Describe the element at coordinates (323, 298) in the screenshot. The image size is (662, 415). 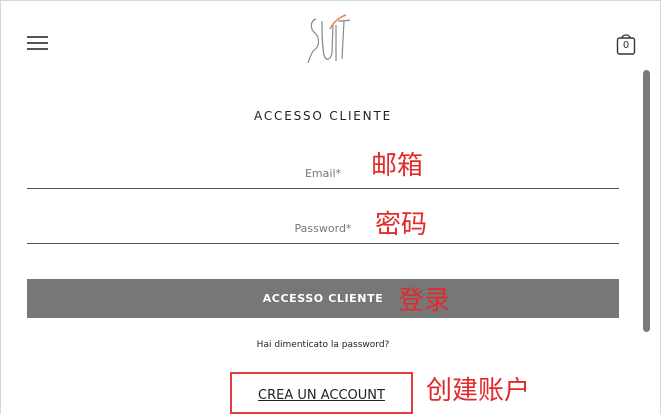
I see `login-button: ACCESSO CLIENTE` at that location.